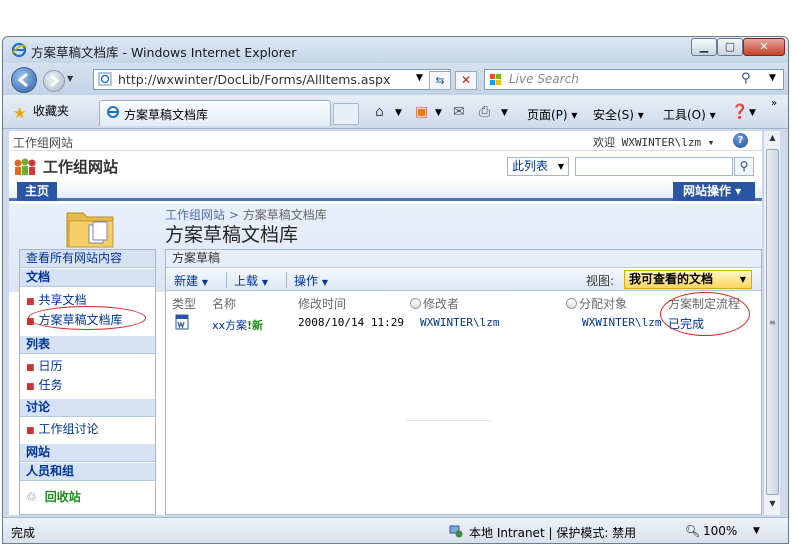  I want to click on site-header: 工作组网站 此列表 ▼ ⚲, so click(385, 166).